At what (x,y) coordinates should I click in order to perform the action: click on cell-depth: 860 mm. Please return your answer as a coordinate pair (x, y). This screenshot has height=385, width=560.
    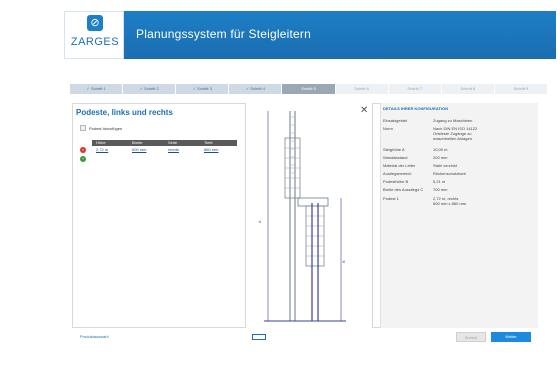
    Looking at the image, I should click on (218, 150).